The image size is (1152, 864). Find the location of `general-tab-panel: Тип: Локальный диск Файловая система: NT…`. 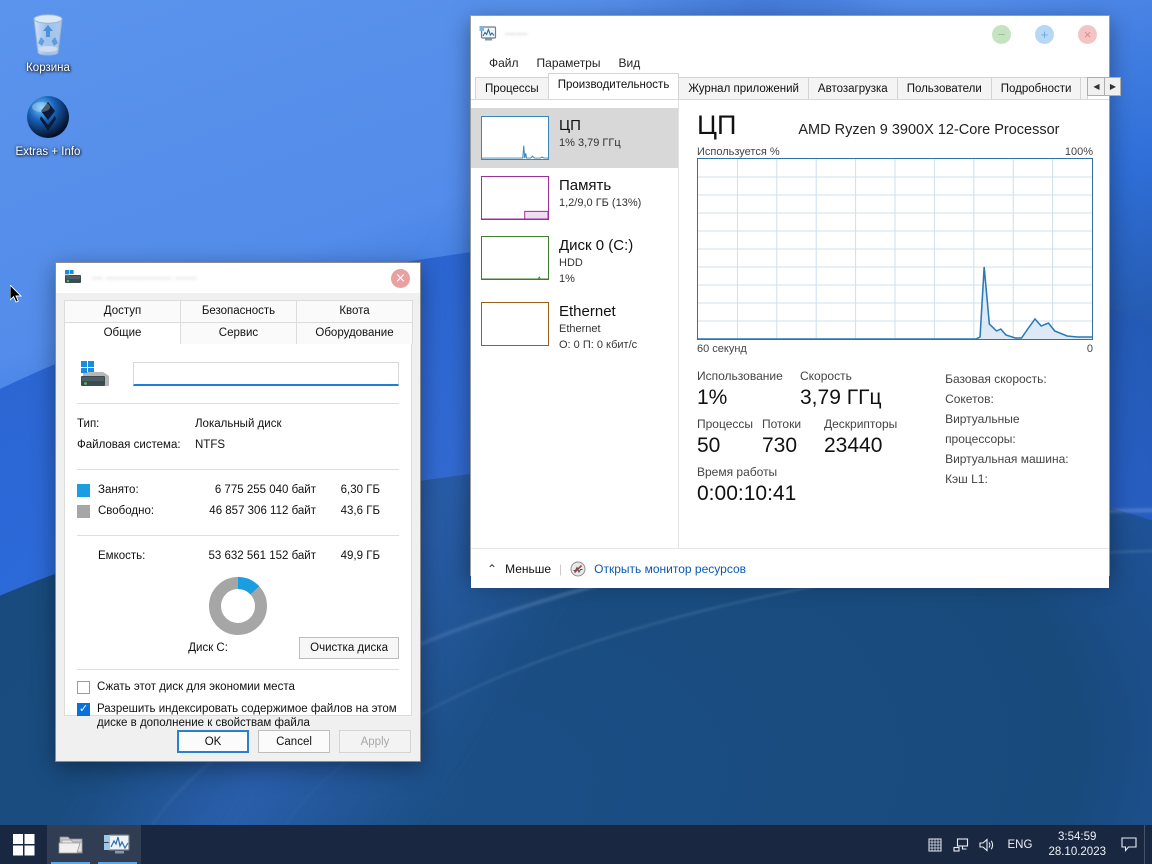

general-tab-panel: Тип: Локальный диск Файловая система: NT… is located at coordinates (238, 536).